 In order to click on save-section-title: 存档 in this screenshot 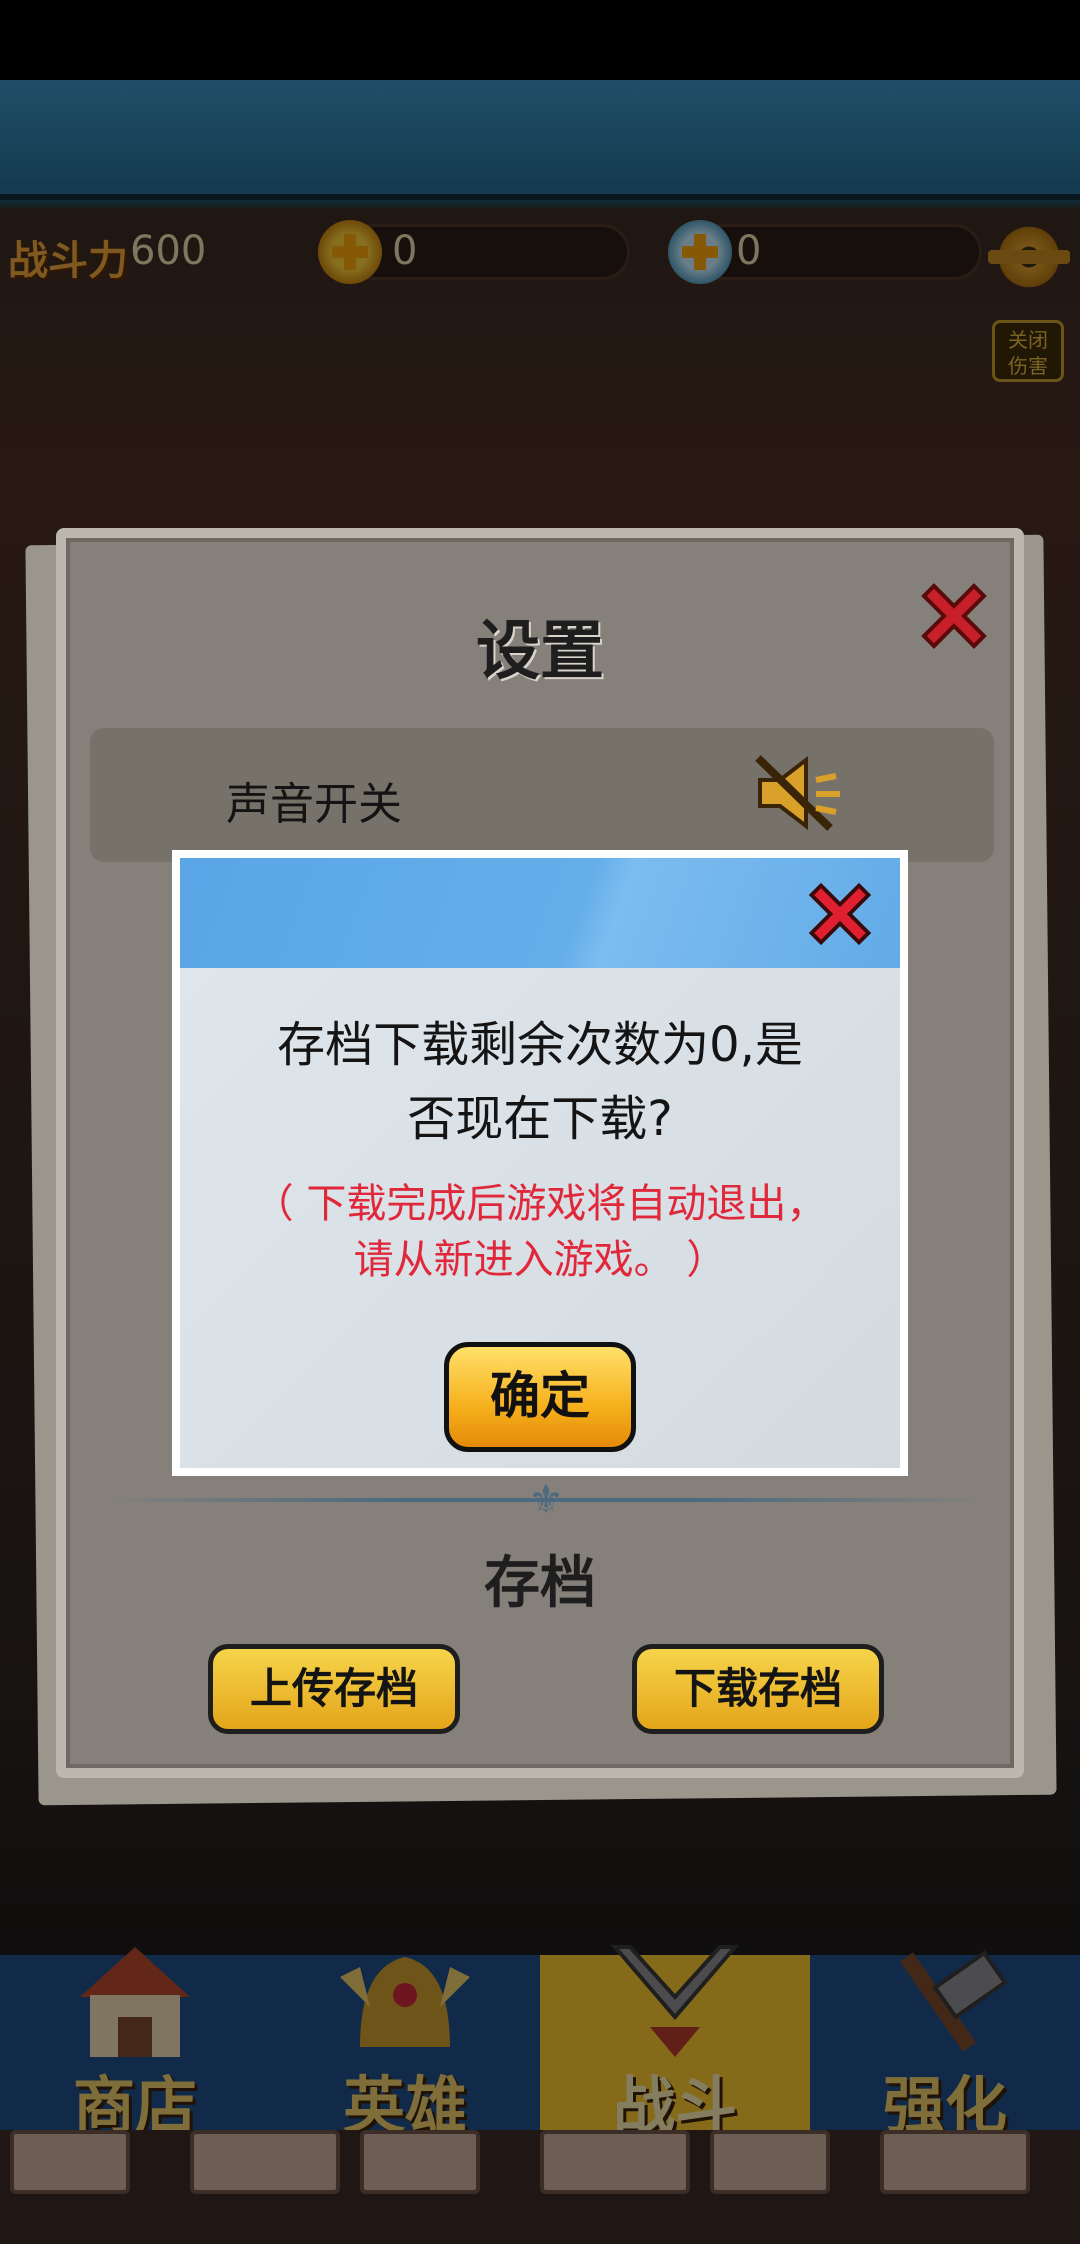, I will do `click(540, 1583)`.